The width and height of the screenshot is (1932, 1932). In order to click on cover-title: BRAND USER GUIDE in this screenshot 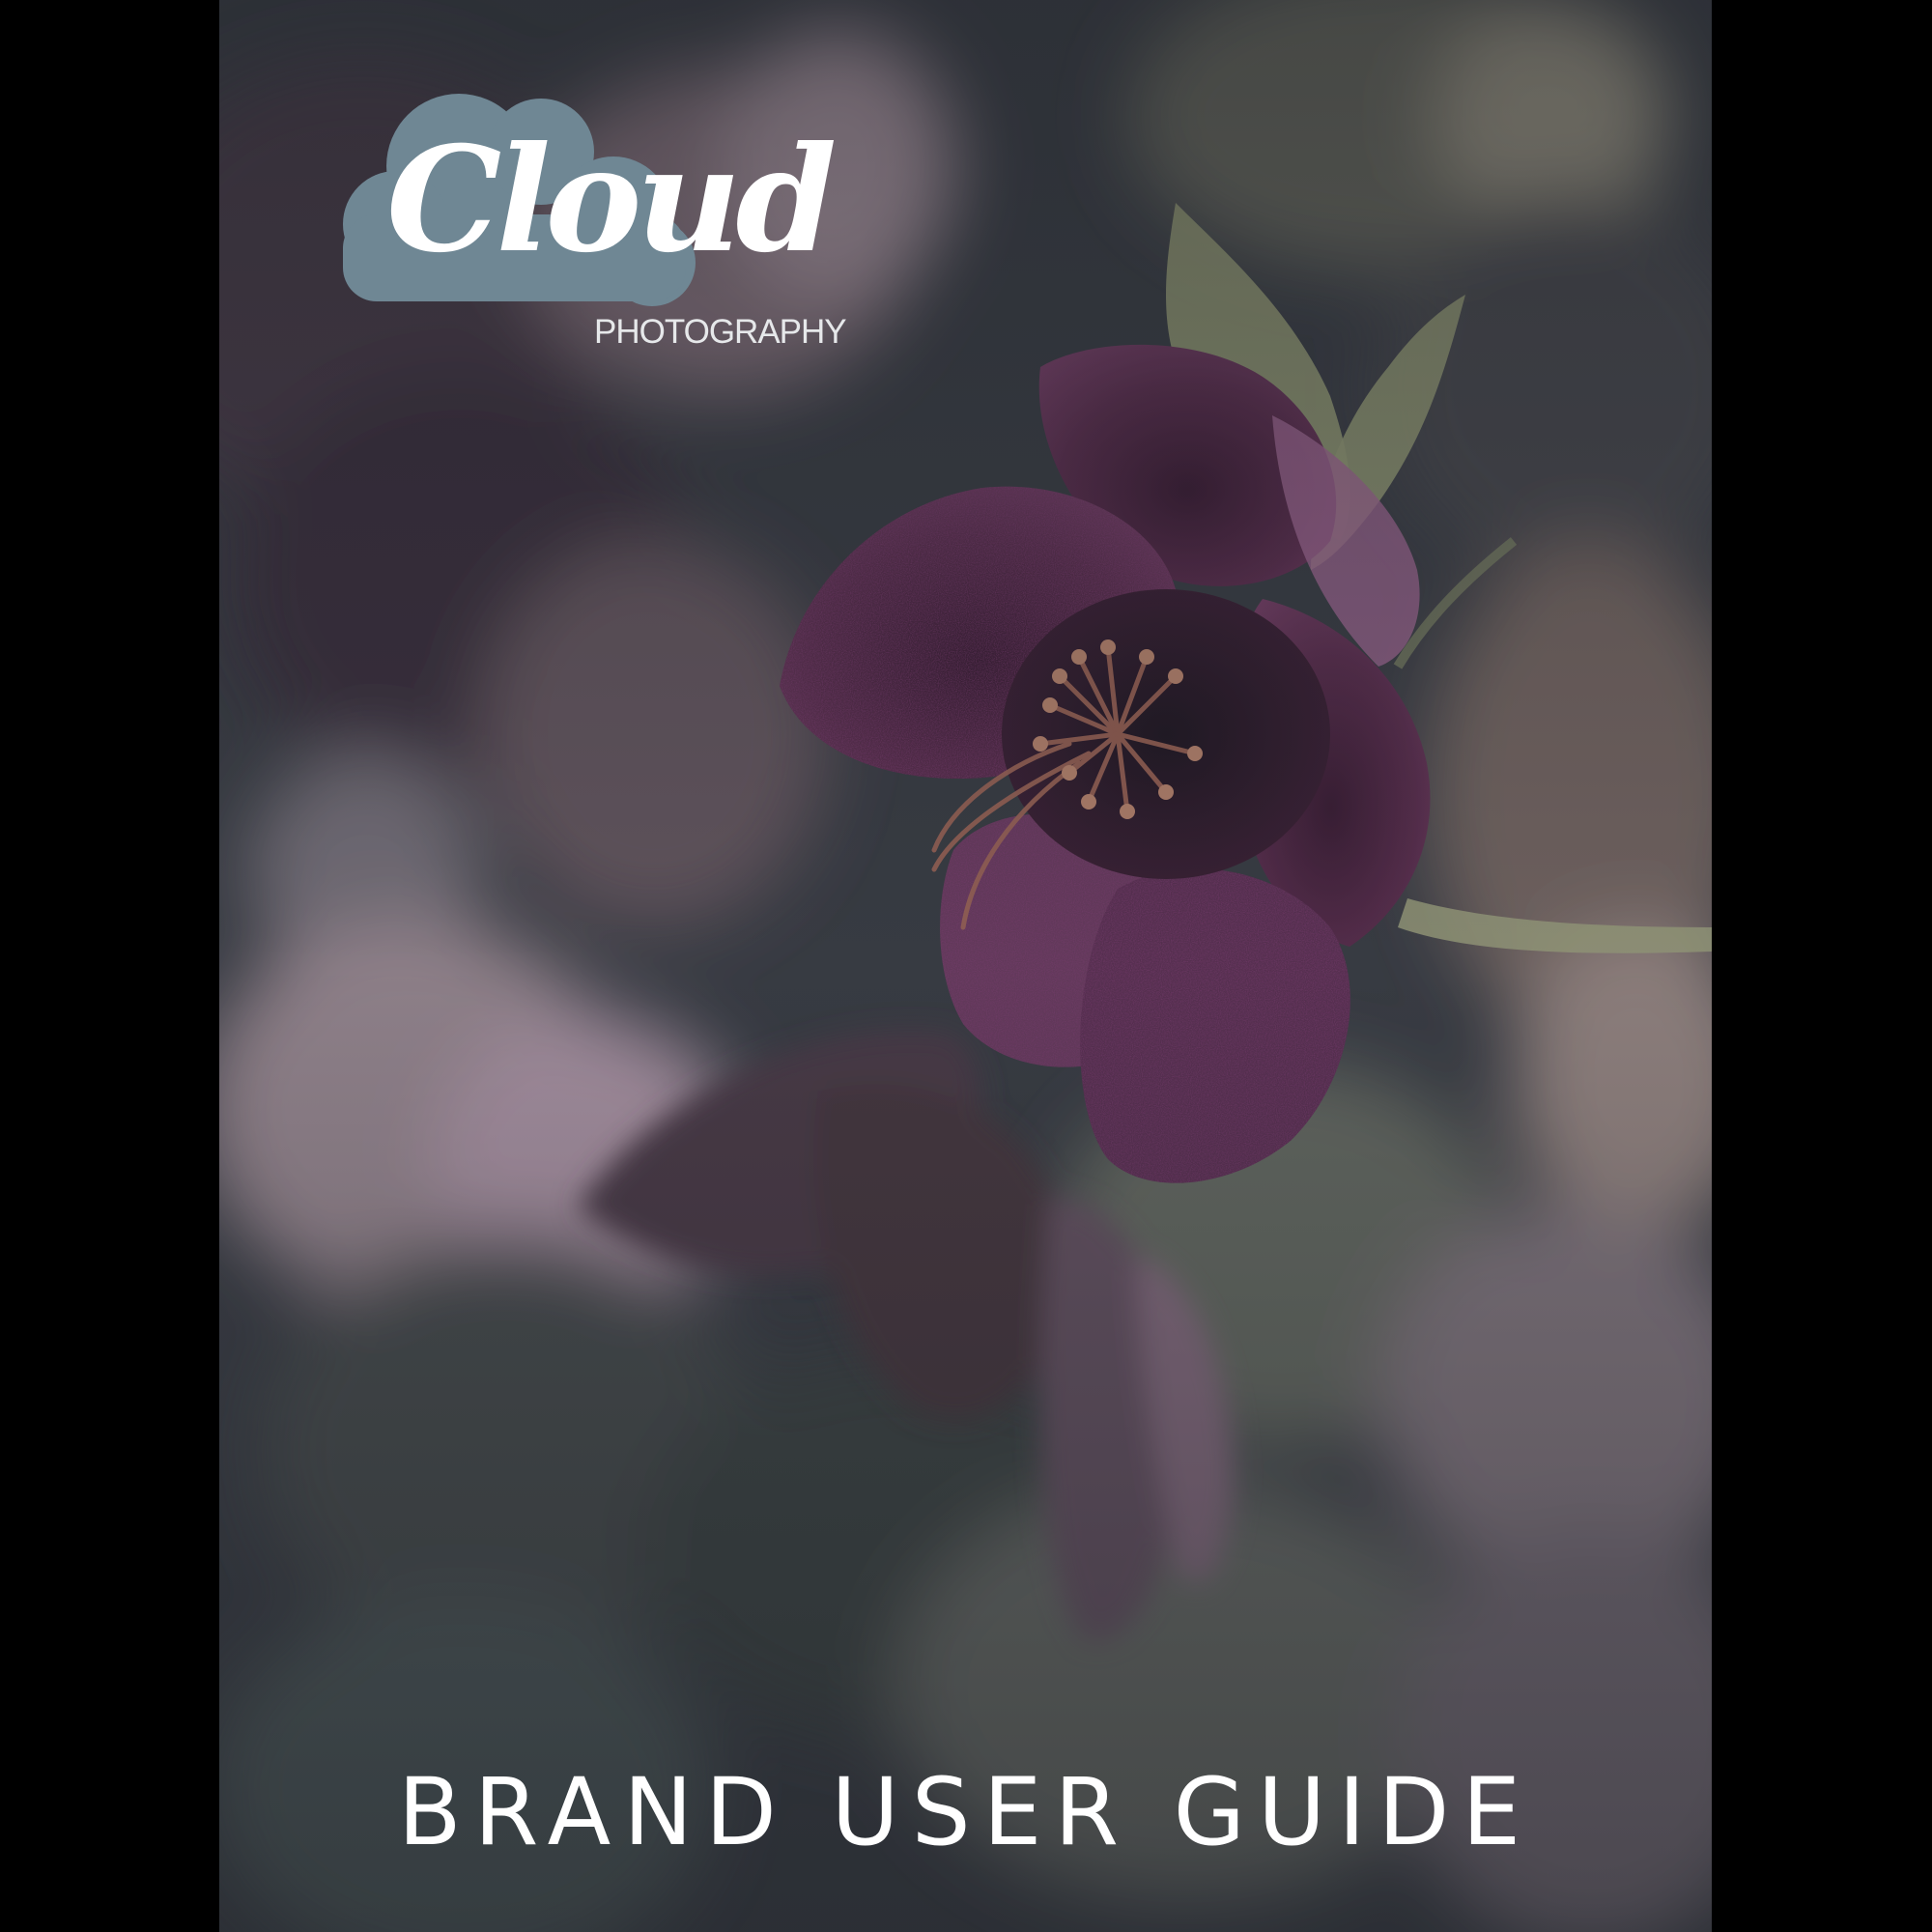, I will do `click(965, 1812)`.